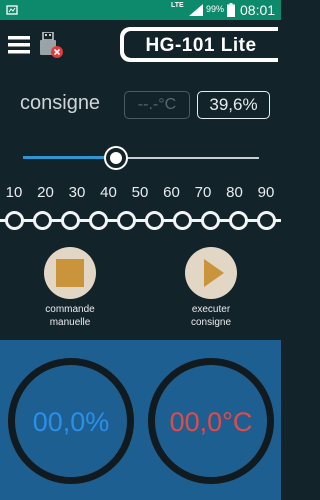 The height and width of the screenshot is (500, 320). I want to click on battery-percent: 99%, so click(215, 9).